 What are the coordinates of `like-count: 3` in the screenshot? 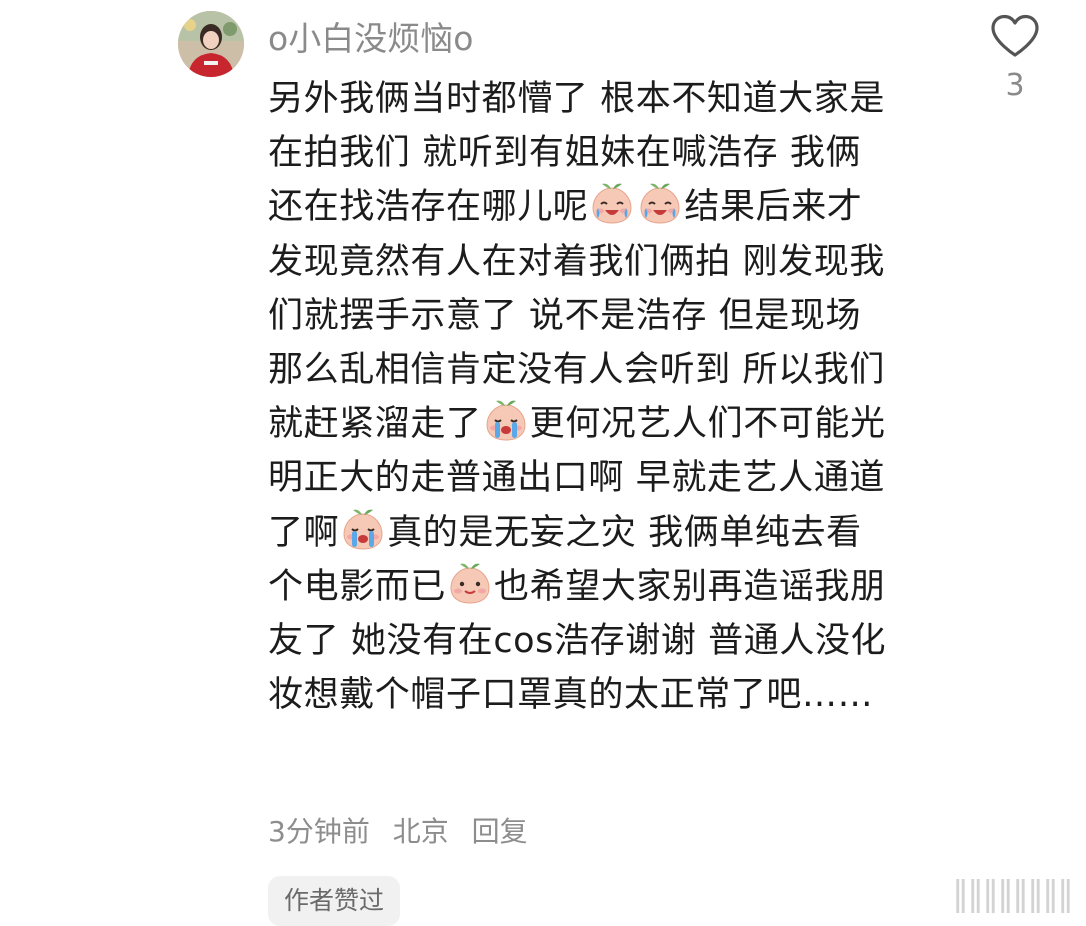 It's located at (1015, 85).